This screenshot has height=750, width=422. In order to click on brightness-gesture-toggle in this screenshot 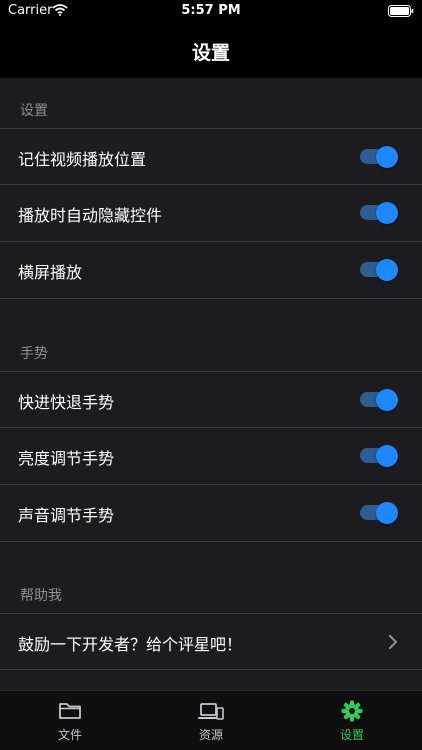, I will do `click(379, 455)`.